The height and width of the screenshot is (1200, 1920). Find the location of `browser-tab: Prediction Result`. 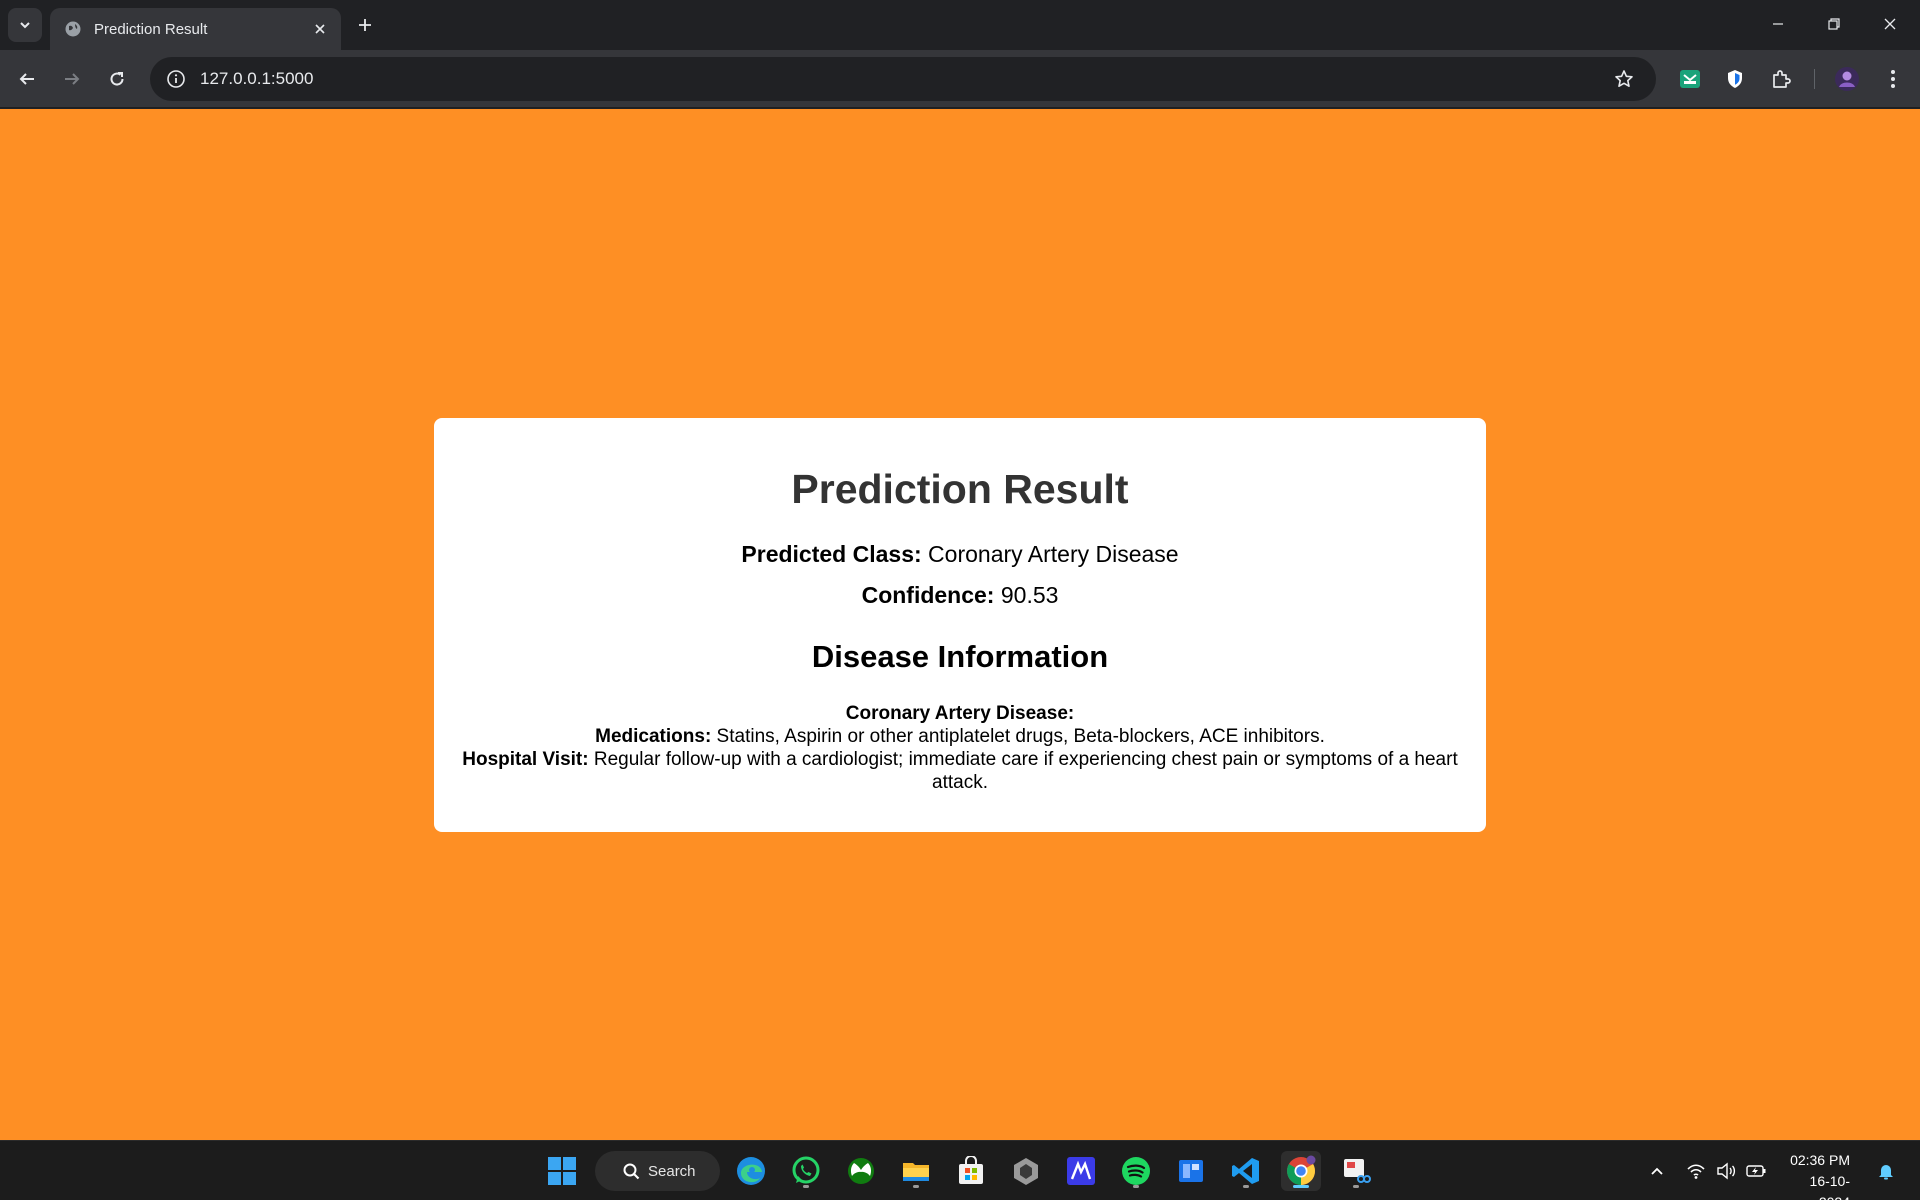

browser-tab: Prediction Result is located at coordinates (195, 29).